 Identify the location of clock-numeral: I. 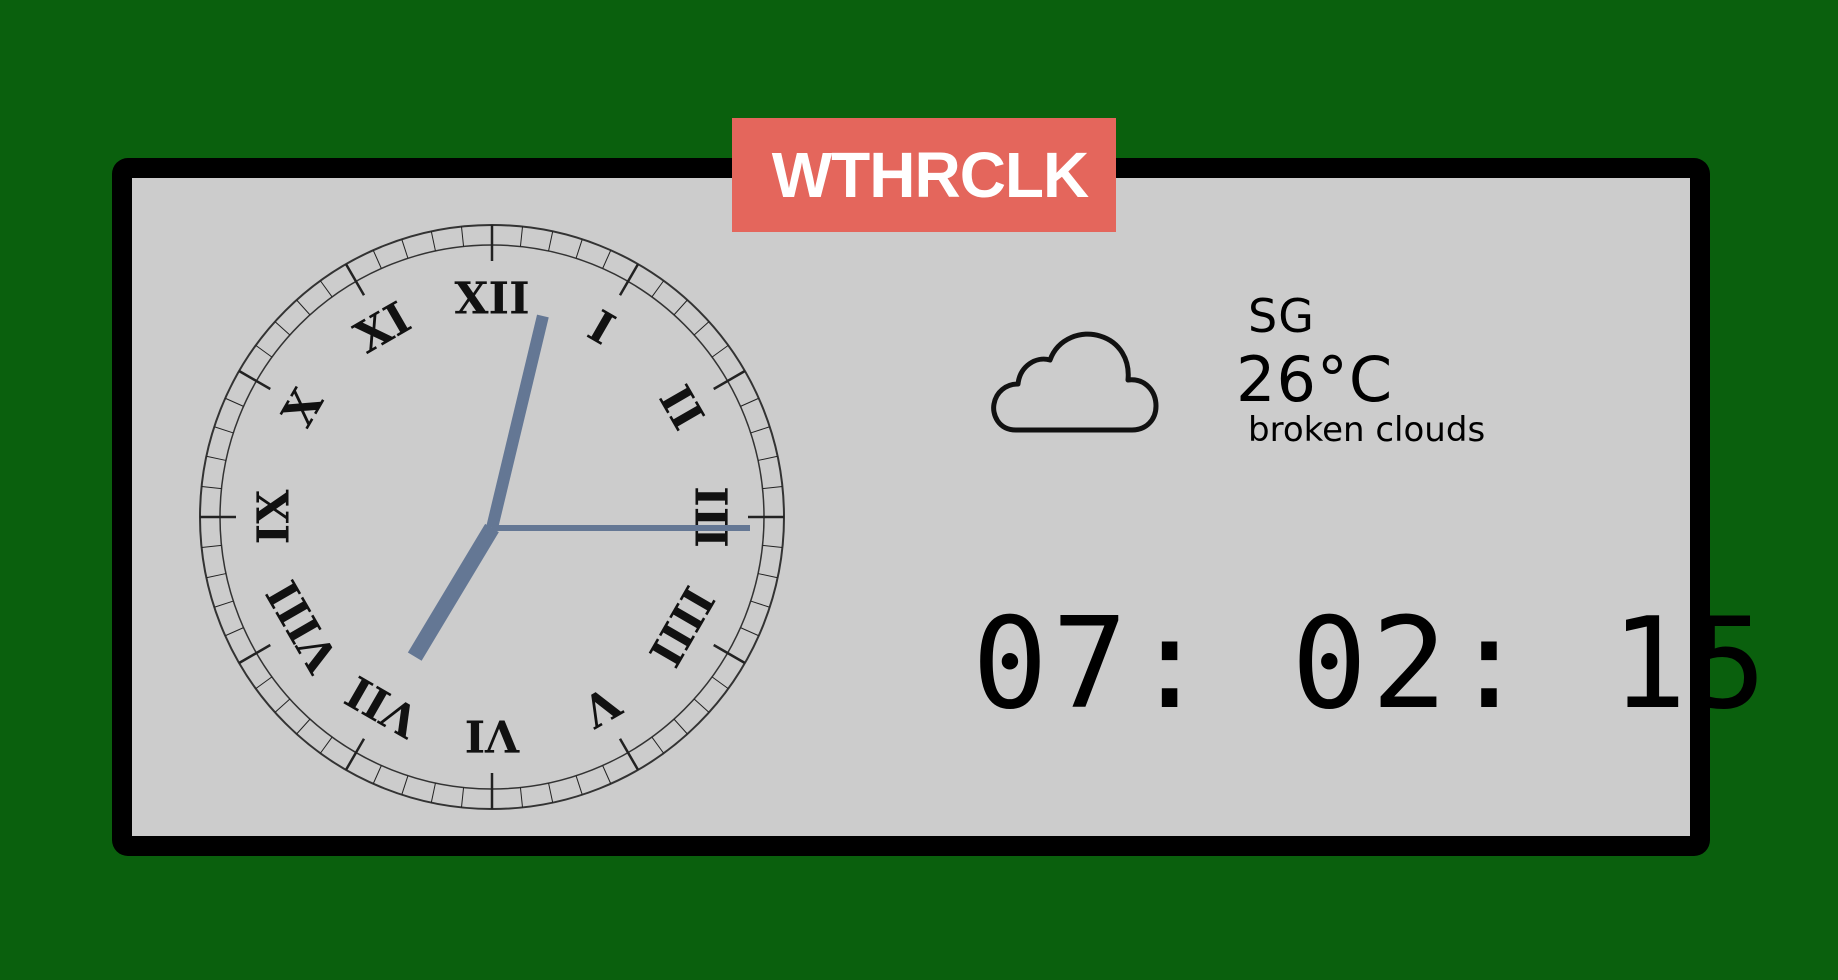
(600, 328).